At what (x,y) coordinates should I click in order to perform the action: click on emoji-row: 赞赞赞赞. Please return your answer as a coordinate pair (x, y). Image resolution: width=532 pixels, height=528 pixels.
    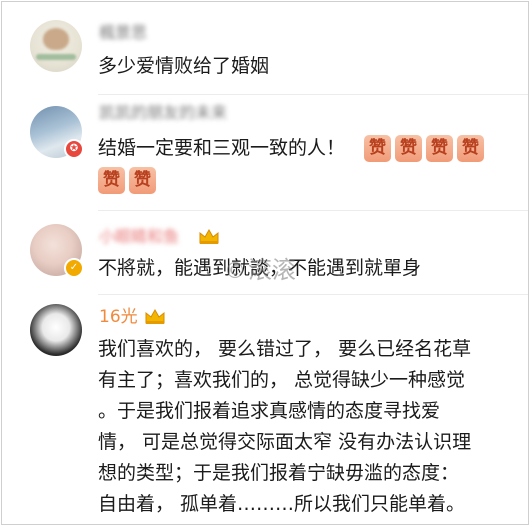
    Looking at the image, I should click on (426, 148).